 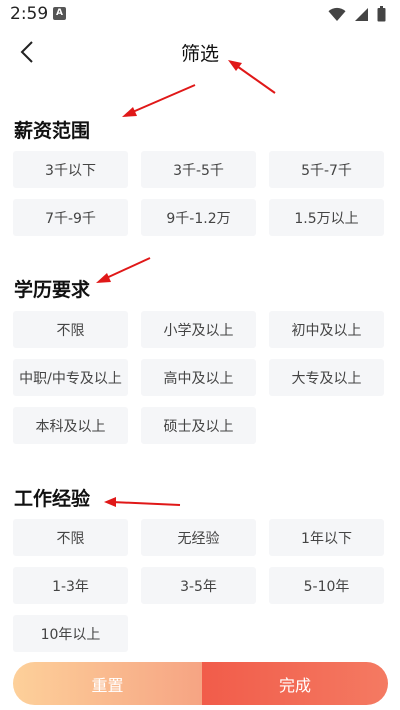 What do you see at coordinates (70, 377) in the screenshot?
I see `option-education-4: 中职/中专及以上` at bounding box center [70, 377].